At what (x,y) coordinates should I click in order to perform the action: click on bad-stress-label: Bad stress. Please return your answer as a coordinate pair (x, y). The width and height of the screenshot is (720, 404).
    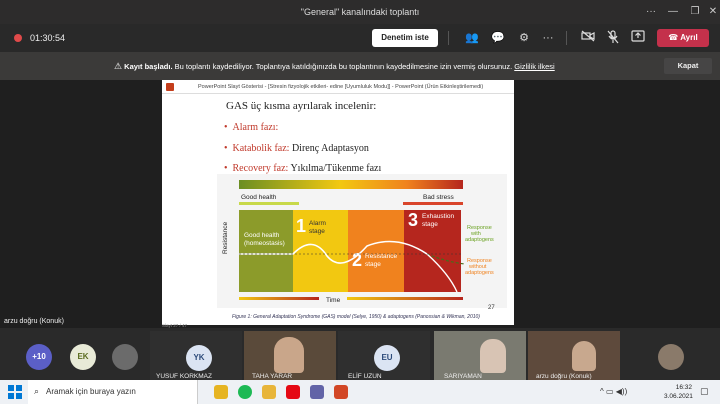
    Looking at the image, I should click on (438, 197).